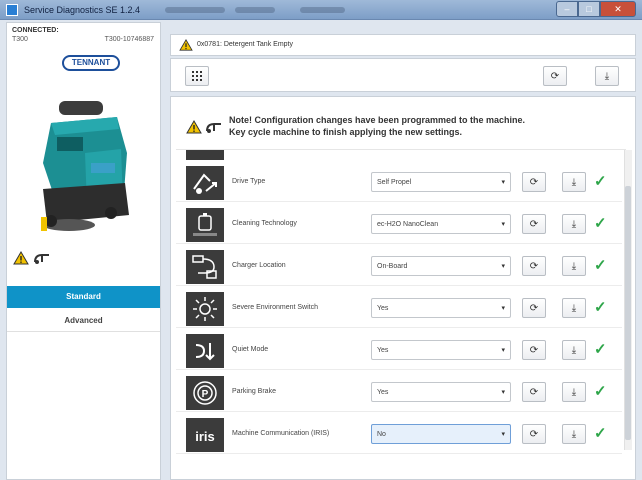 Image resolution: width=642 pixels, height=480 pixels. I want to click on drive-icon, so click(205, 183).